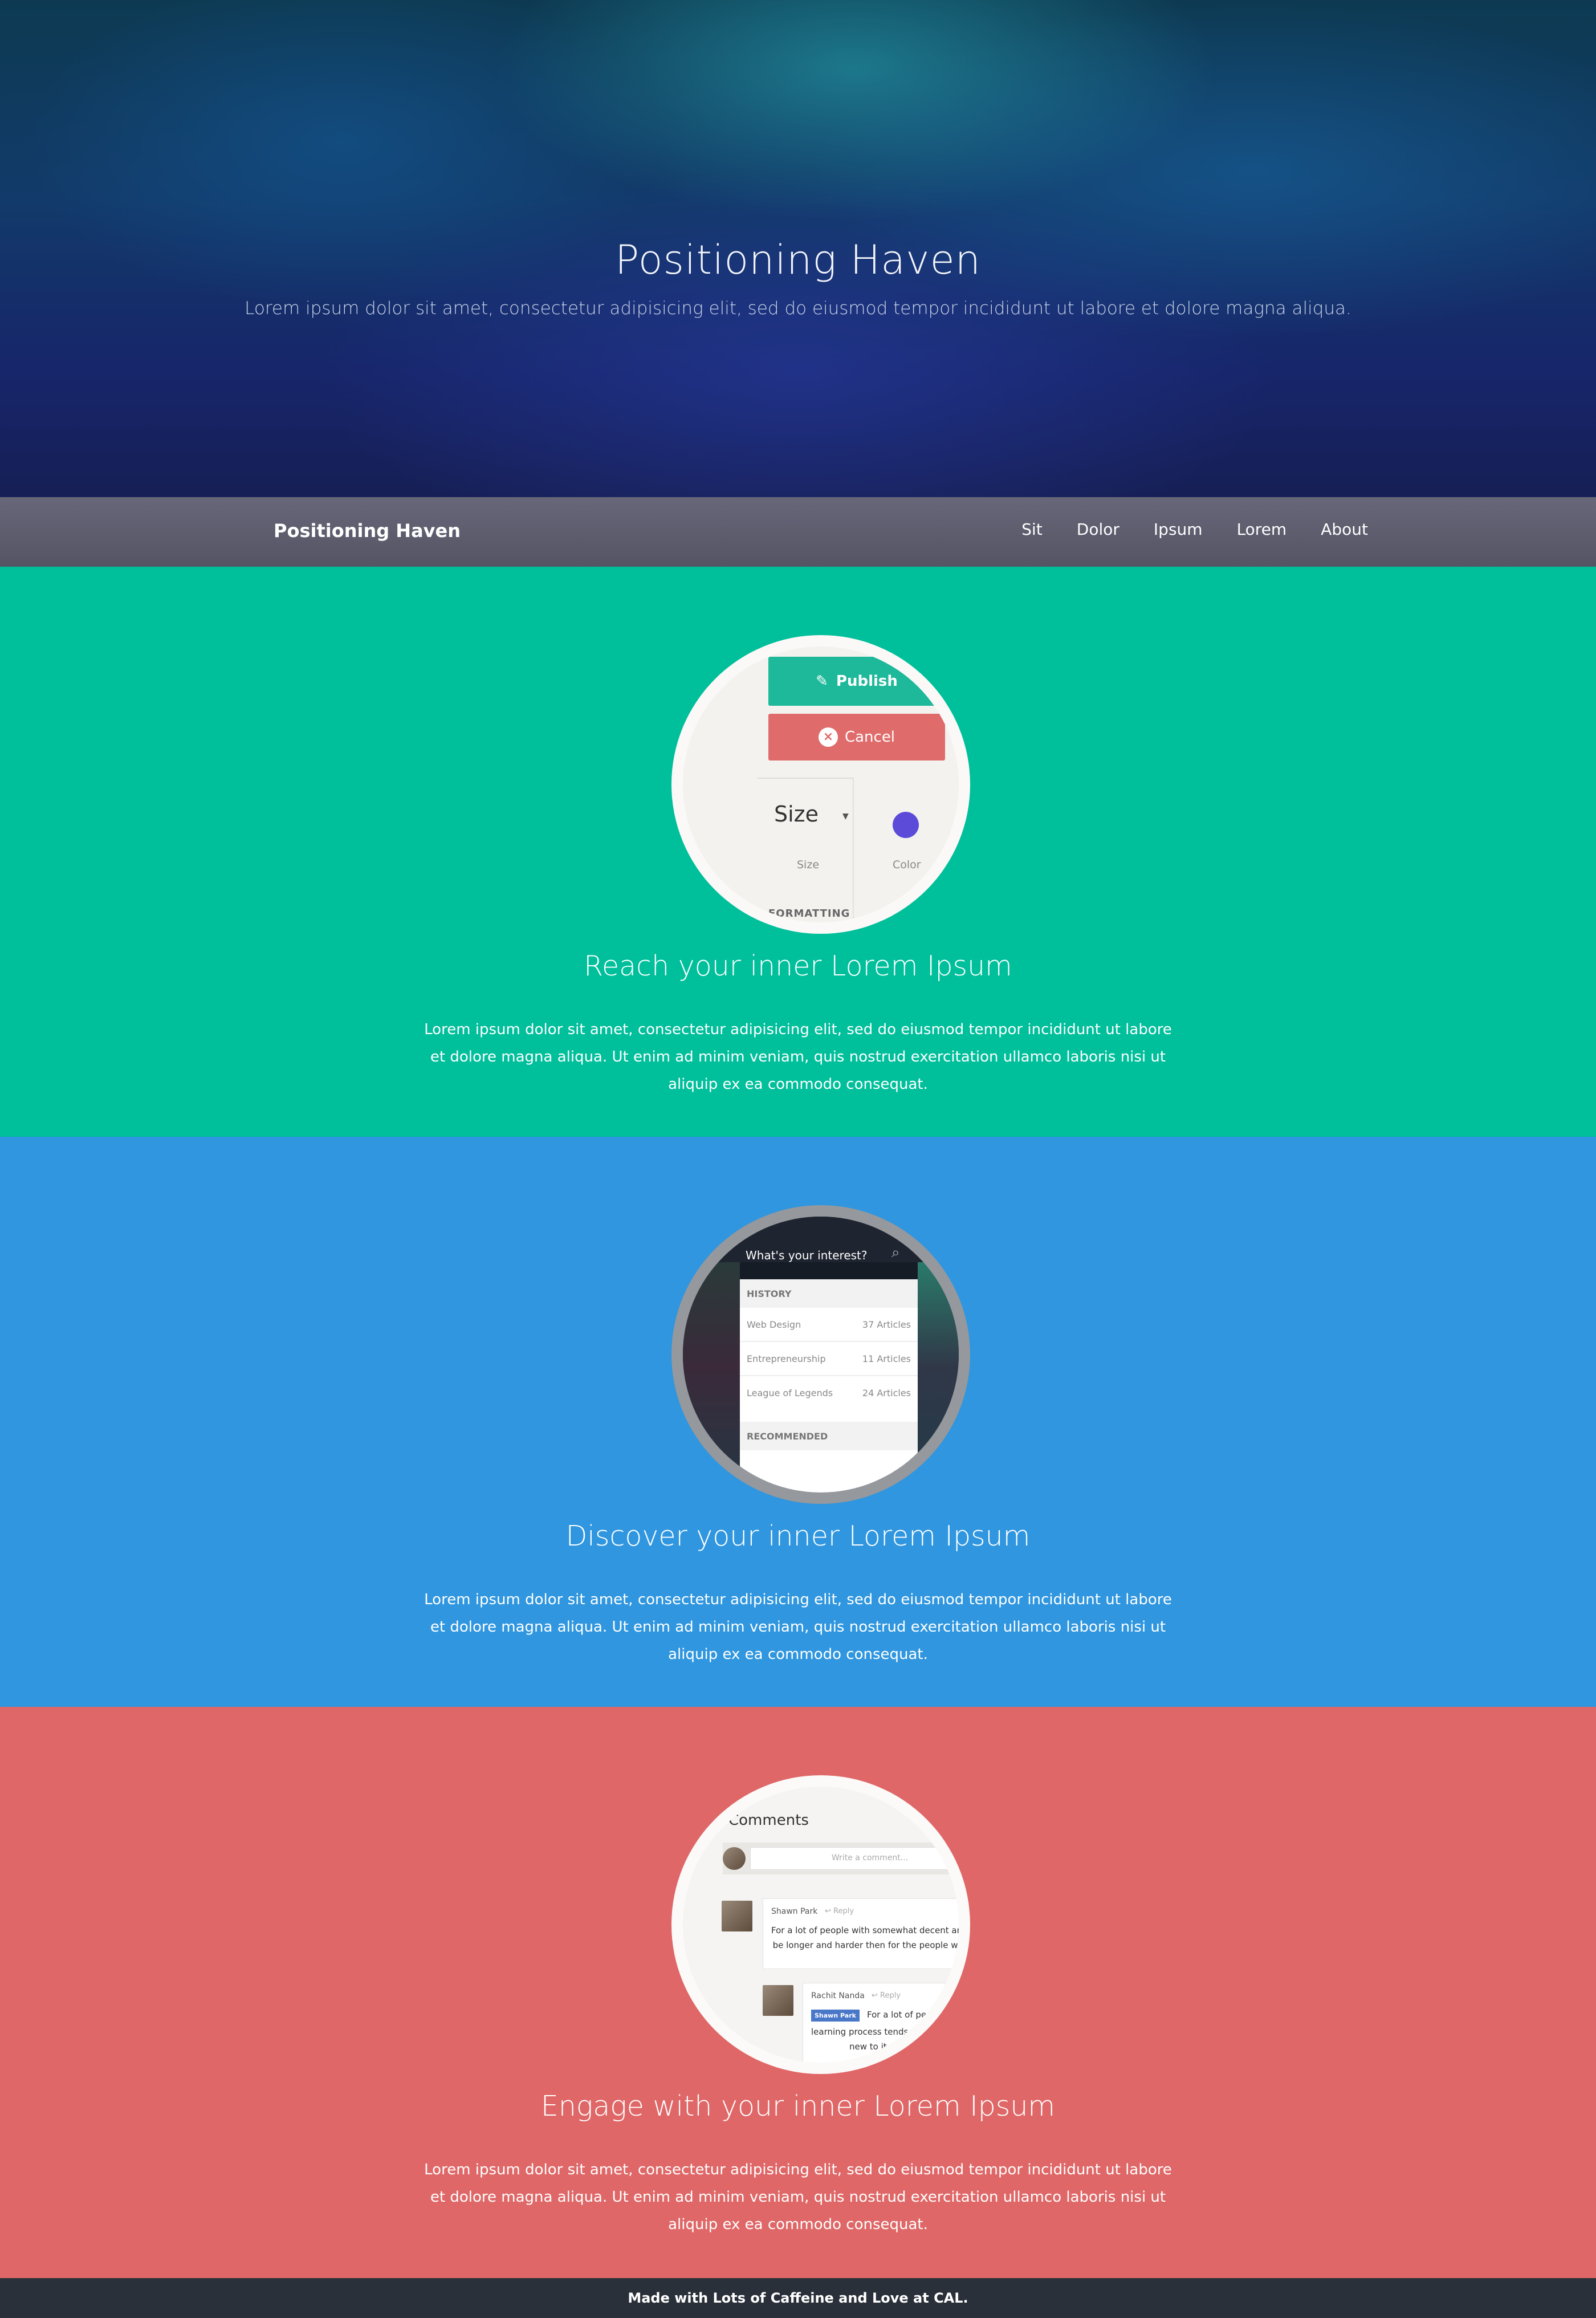 The image size is (1596, 2318). I want to click on mock-row: Entrepreneurship 11 Articles, so click(829, 1358).